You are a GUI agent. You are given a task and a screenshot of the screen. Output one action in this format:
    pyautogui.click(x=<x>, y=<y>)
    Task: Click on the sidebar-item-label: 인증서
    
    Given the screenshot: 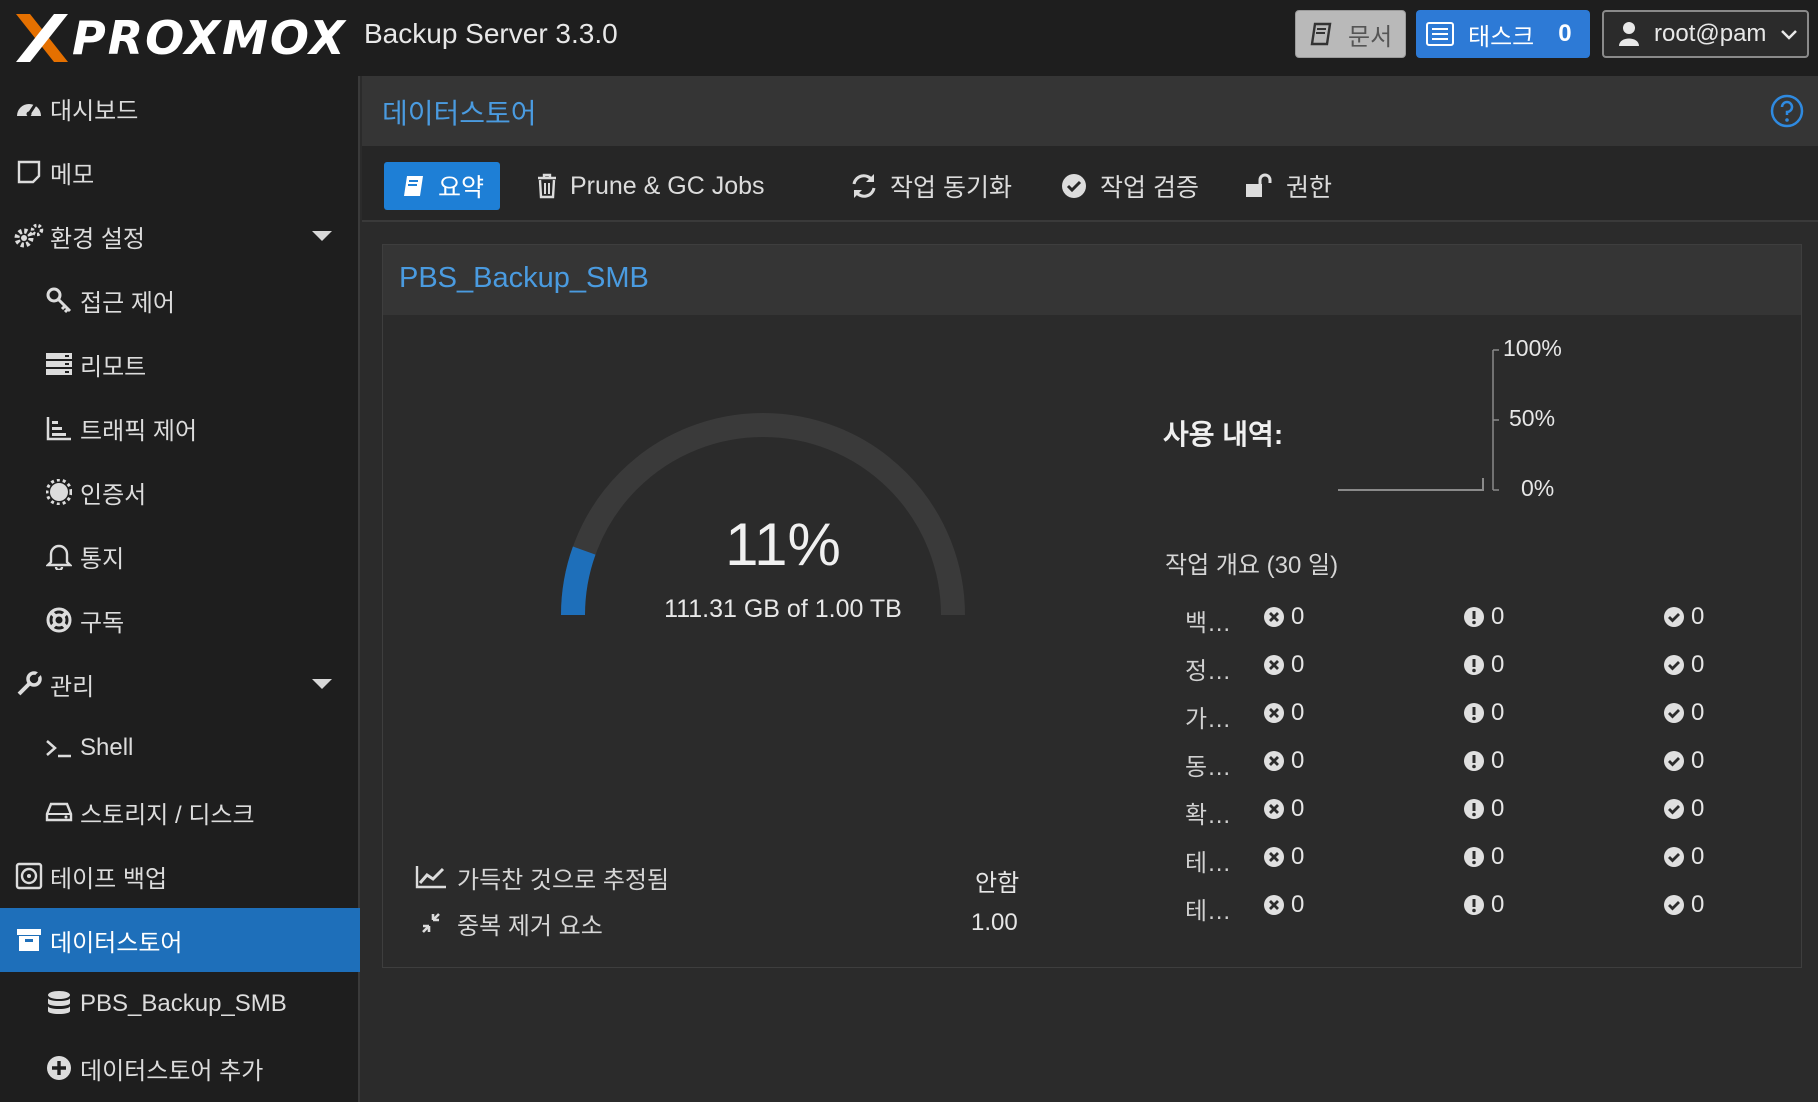 What is the action you would take?
    pyautogui.click(x=113, y=495)
    